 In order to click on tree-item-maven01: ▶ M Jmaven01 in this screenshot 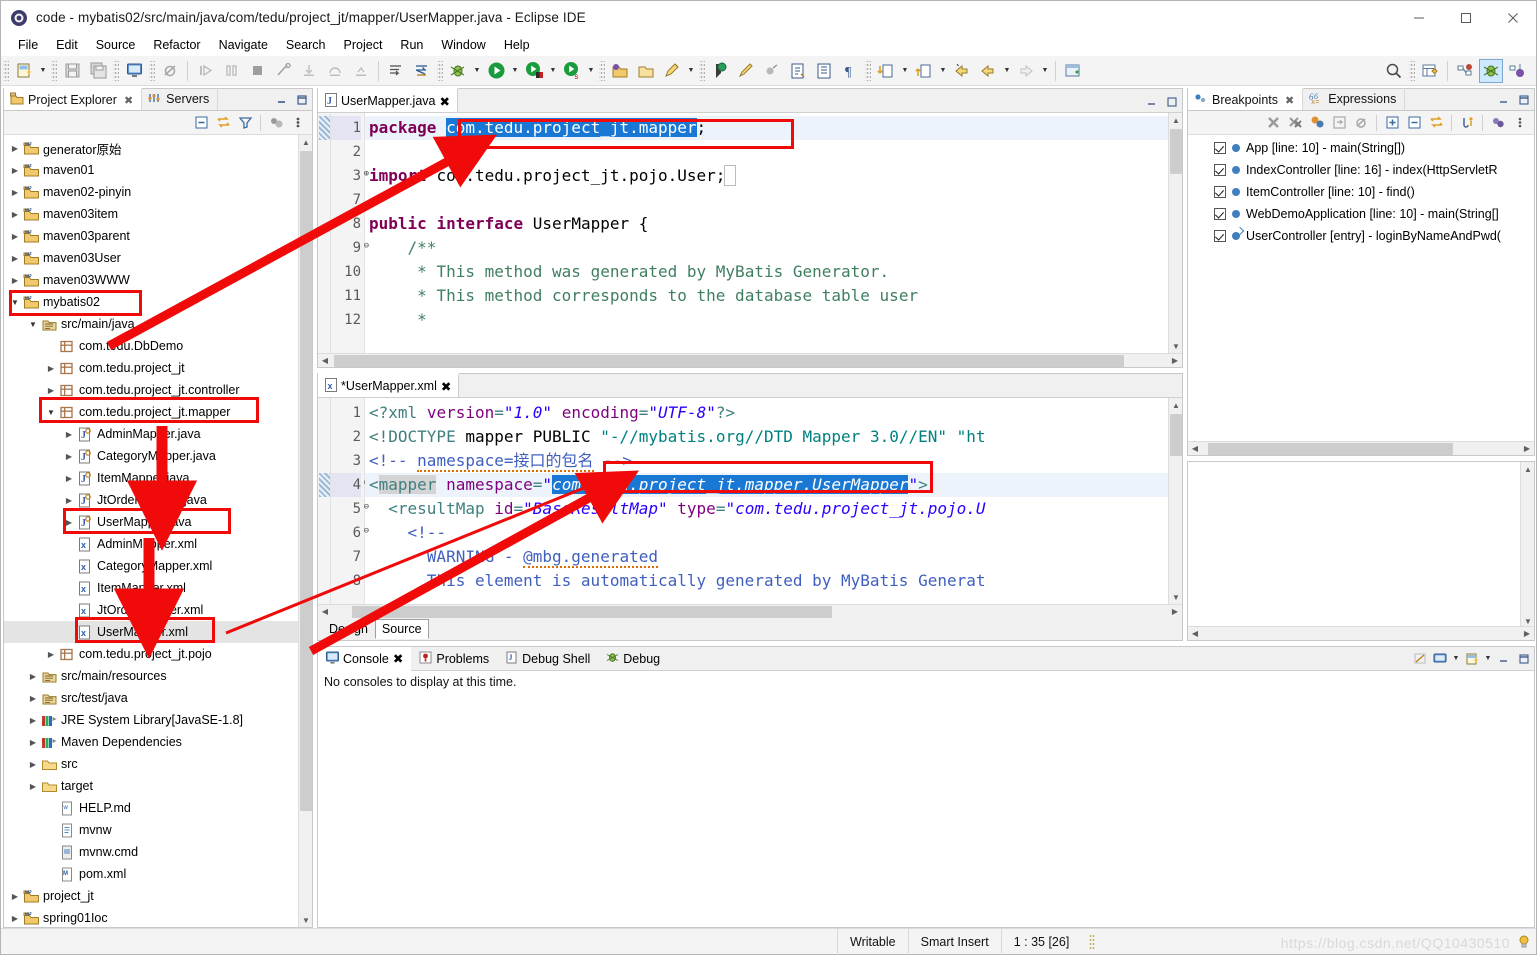, I will do `click(158, 170)`.